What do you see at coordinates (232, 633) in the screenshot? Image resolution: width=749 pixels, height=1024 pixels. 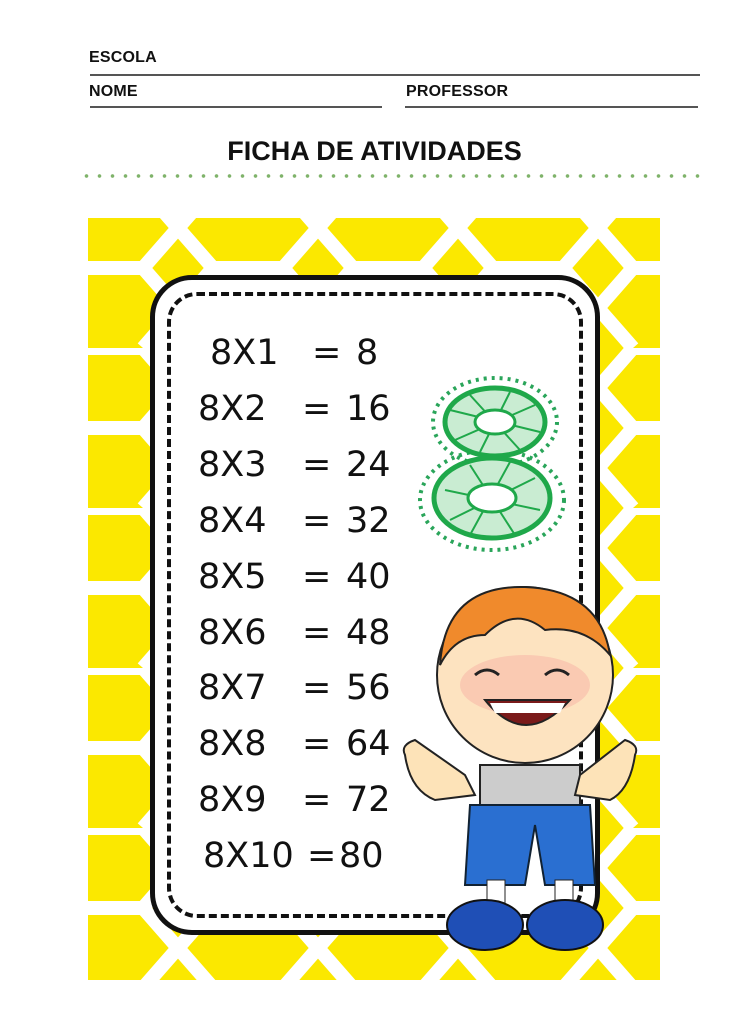 I see `row-expression: 8X6` at bounding box center [232, 633].